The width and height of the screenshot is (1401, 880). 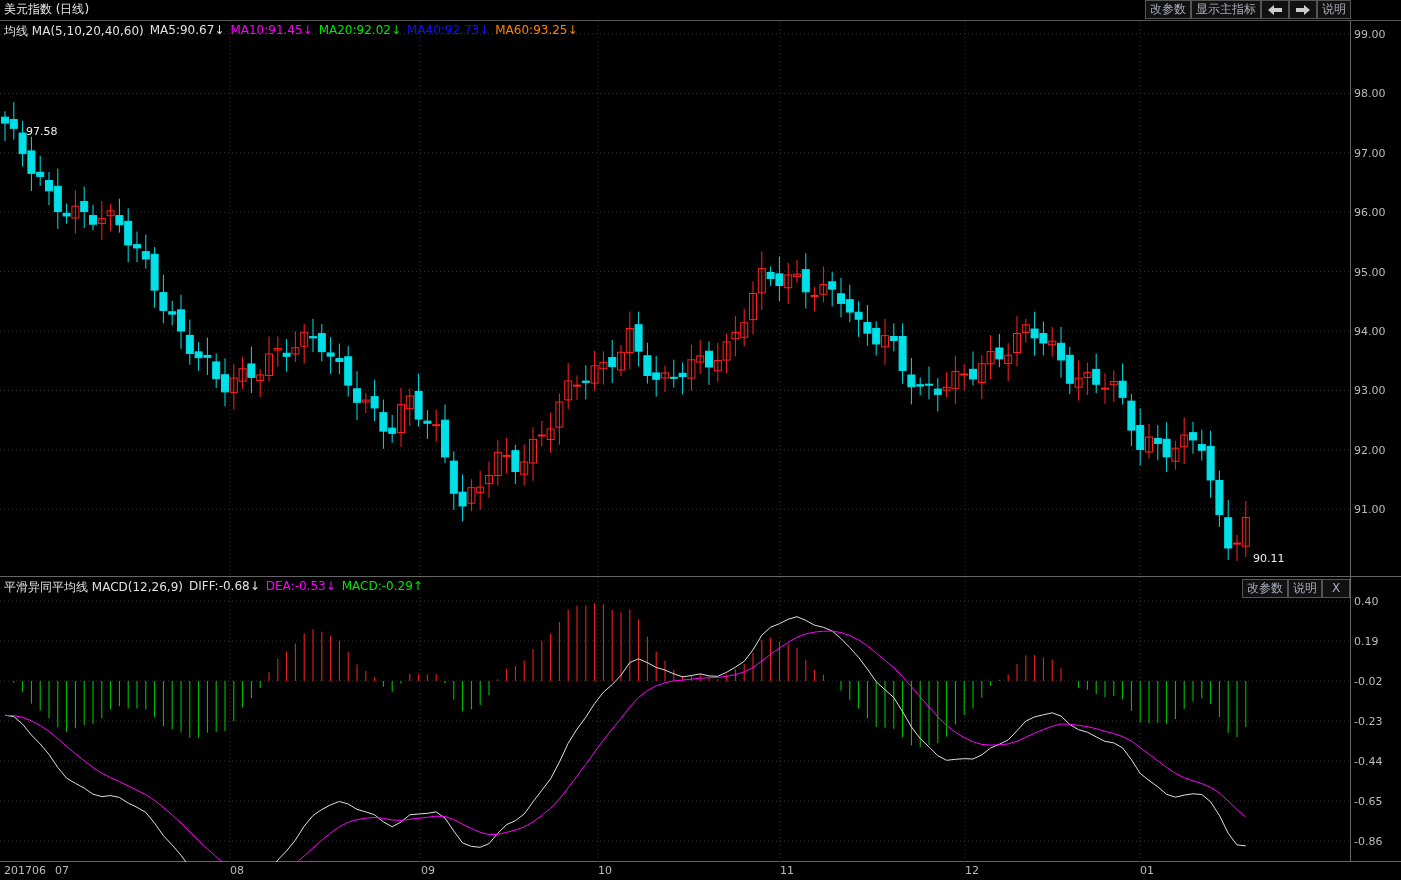 What do you see at coordinates (1370, 509) in the screenshot?
I see `price-axis-label: 91.00` at bounding box center [1370, 509].